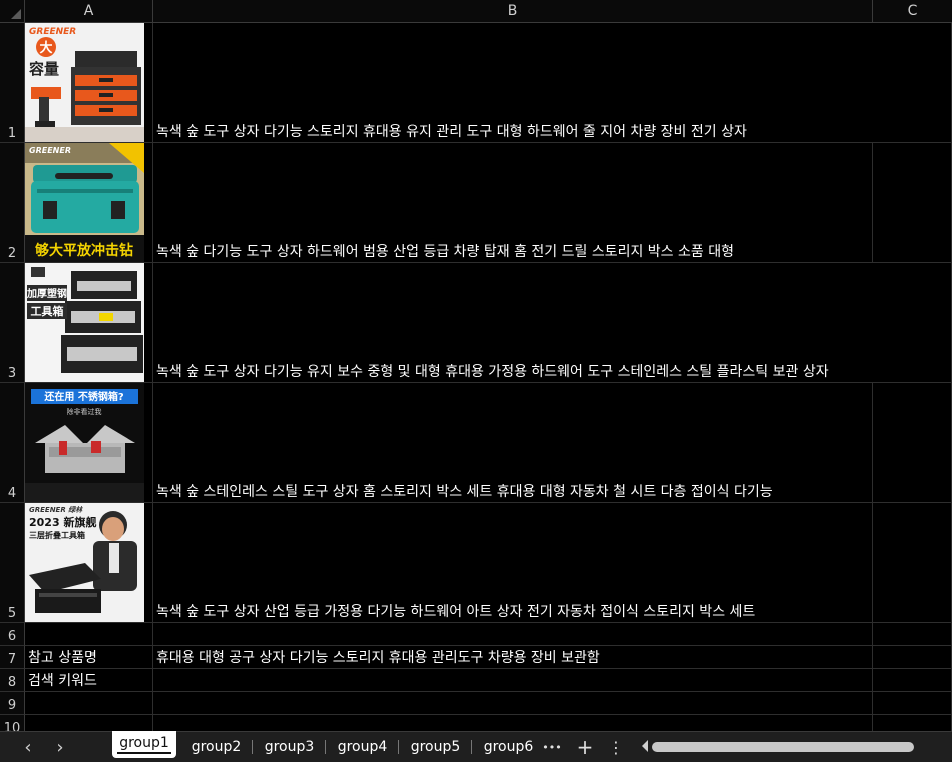  What do you see at coordinates (12, 323) in the screenshot?
I see `row-header-3: 3` at bounding box center [12, 323].